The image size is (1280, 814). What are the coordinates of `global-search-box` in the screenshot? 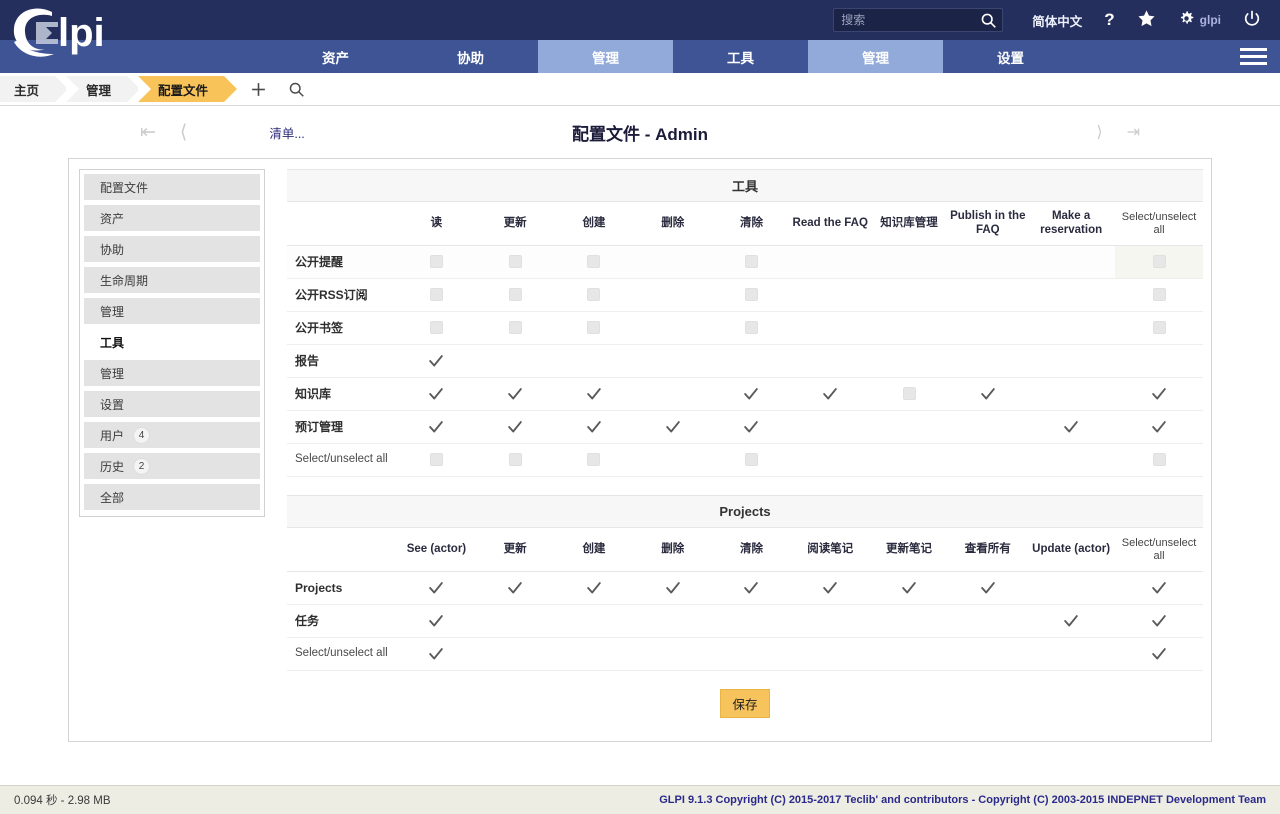 It's located at (918, 21).